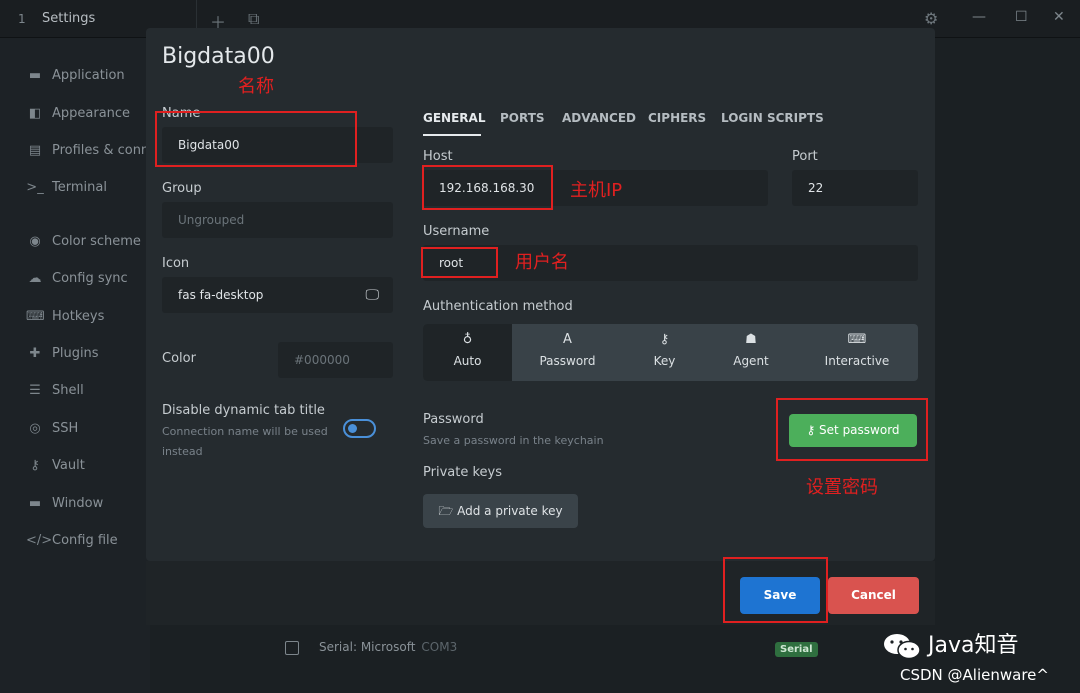  Describe the element at coordinates (467, 361) in the screenshot. I see `auth-option-label: Auto` at that location.